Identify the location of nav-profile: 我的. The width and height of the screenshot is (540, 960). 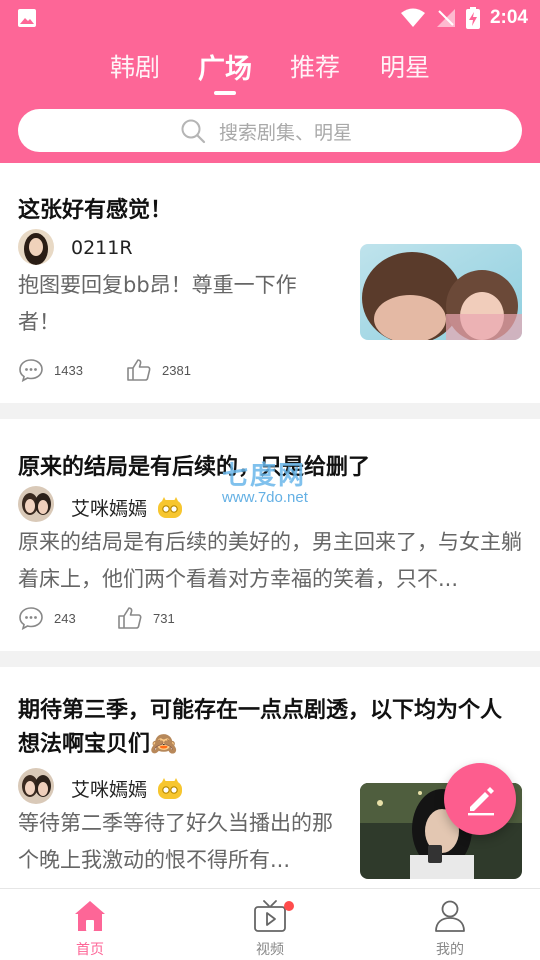
(450, 924).